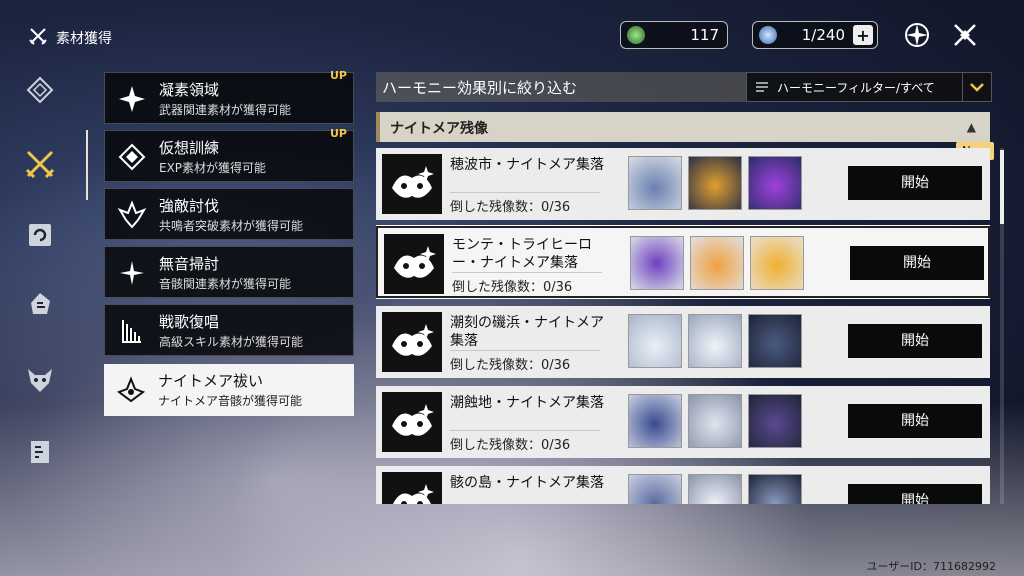  Describe the element at coordinates (87, 165) in the screenshot. I see `nav-active-indicator` at that location.